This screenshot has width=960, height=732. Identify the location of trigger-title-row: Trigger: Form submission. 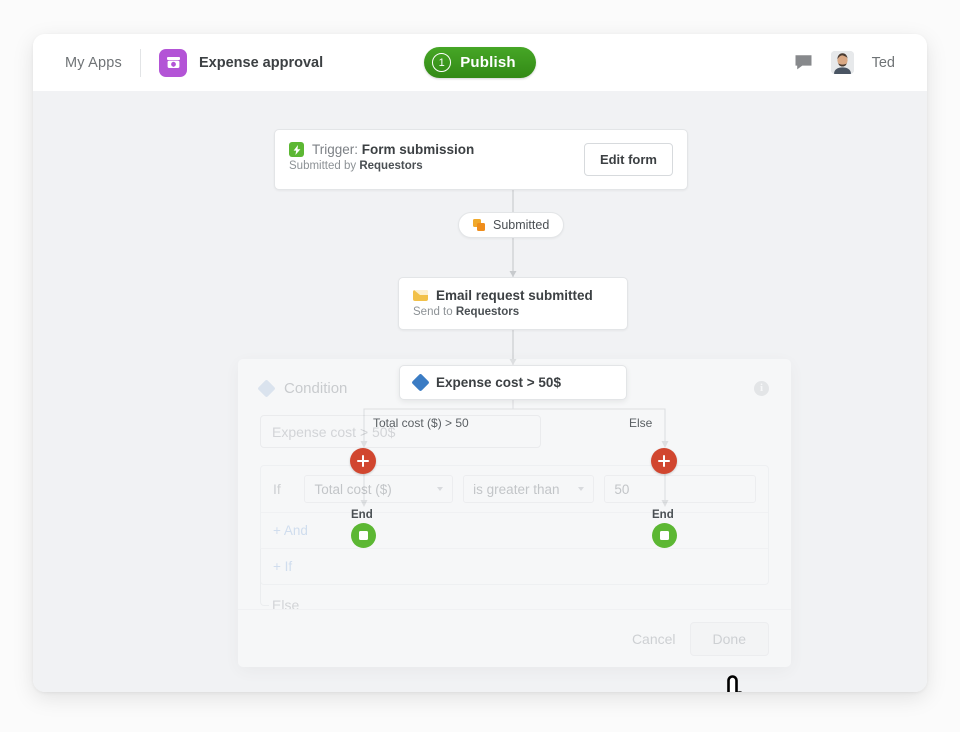
(436, 149).